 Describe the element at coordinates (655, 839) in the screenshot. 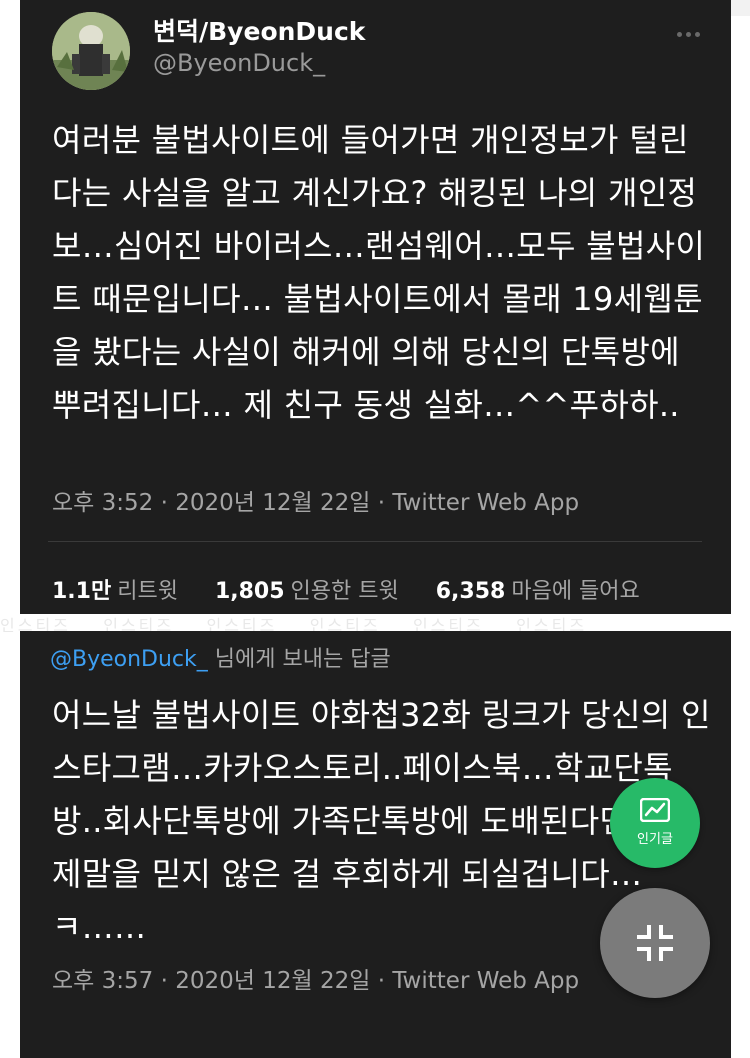

I see `popular-posts-label: 인기글` at that location.